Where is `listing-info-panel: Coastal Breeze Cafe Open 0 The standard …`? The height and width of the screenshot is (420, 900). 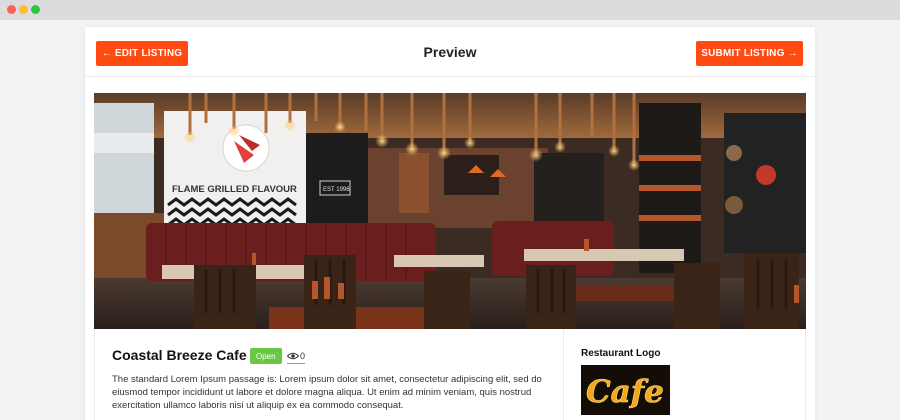
listing-info-panel: Coastal Breeze Cafe Open 0 The standard … is located at coordinates (329, 374).